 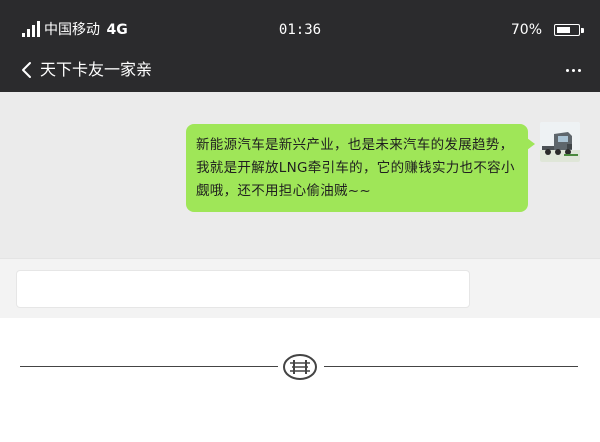 I want to click on divider-line-left, so click(x=149, y=366).